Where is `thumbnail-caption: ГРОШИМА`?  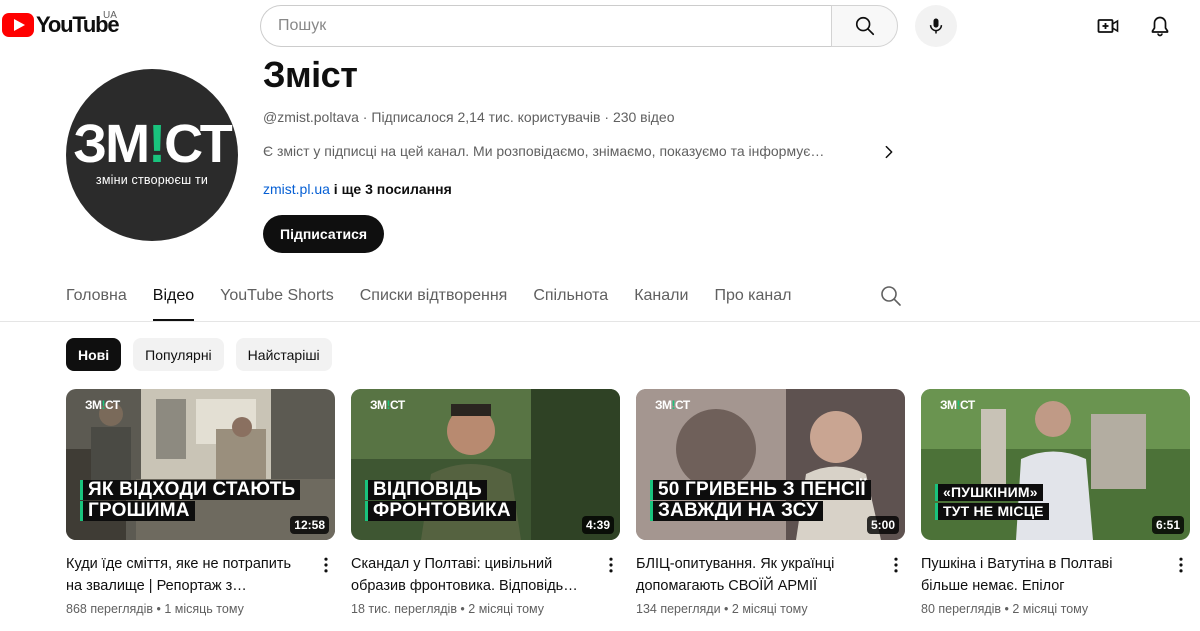 thumbnail-caption: ГРОШИМА is located at coordinates (137, 511).